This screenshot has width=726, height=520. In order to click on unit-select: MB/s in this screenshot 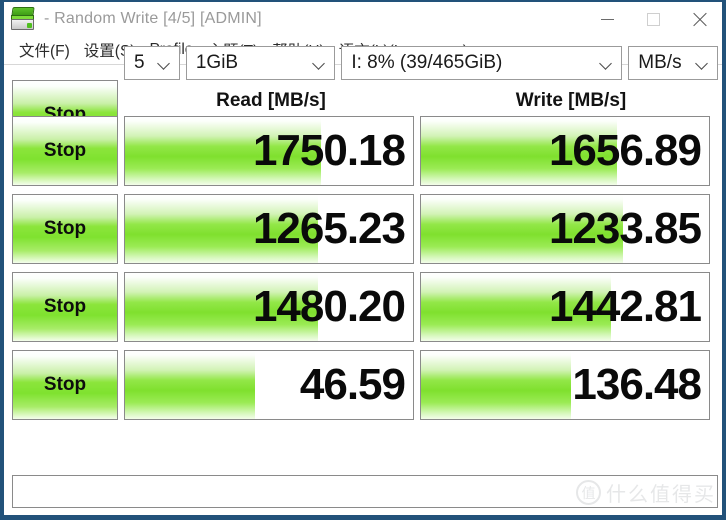, I will do `click(673, 63)`.